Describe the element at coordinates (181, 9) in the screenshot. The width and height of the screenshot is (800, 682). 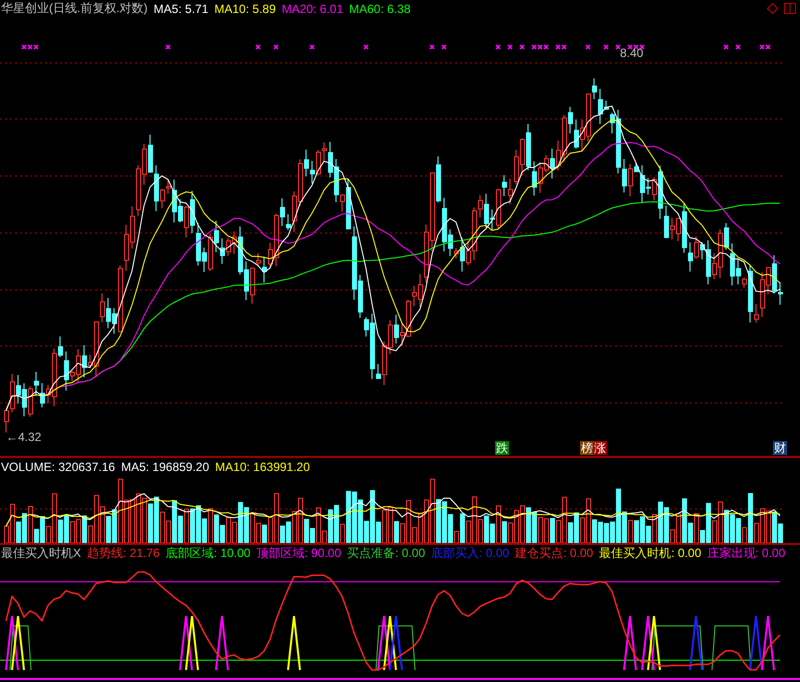
I see `moving-average-value: MA5: 5.71` at that location.